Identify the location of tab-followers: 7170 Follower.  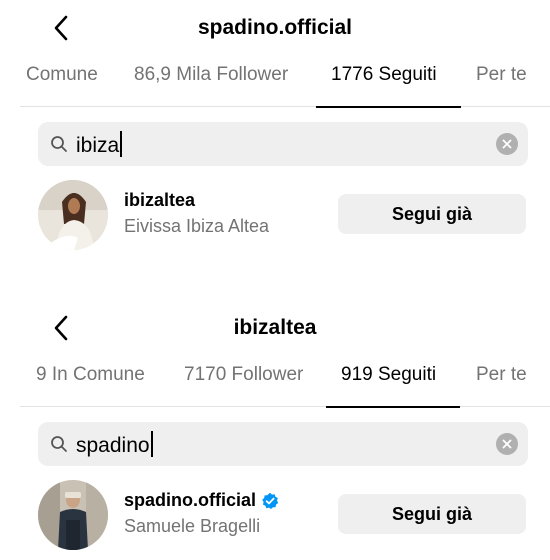
(243, 375).